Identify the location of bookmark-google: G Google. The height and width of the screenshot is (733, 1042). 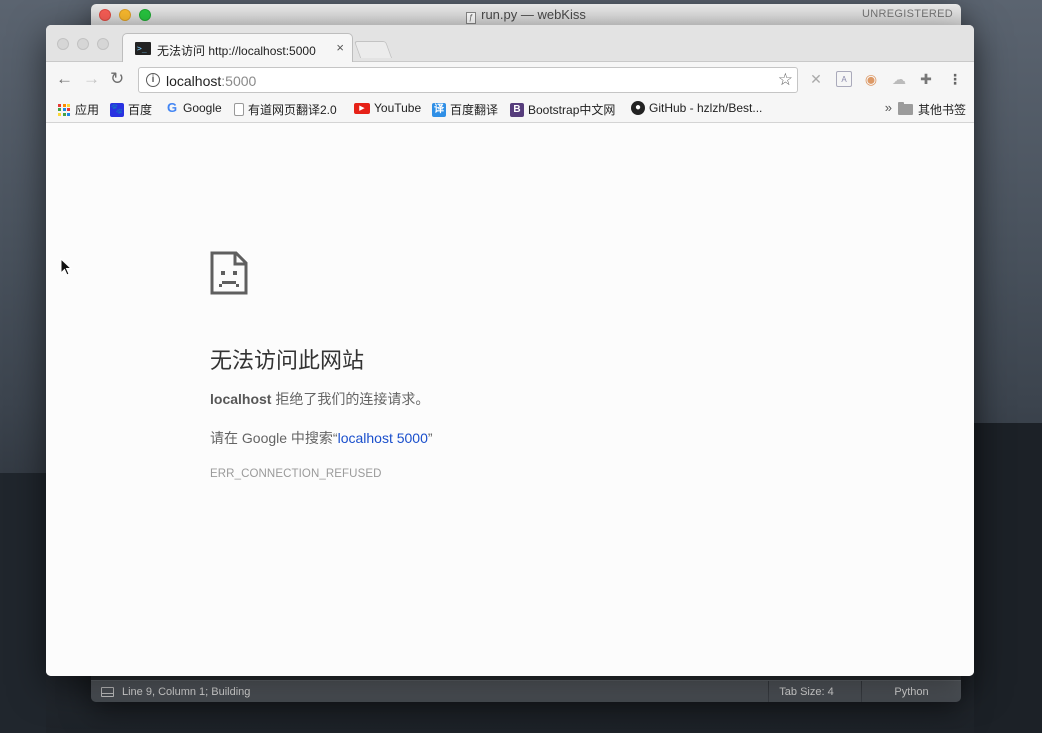
(193, 108).